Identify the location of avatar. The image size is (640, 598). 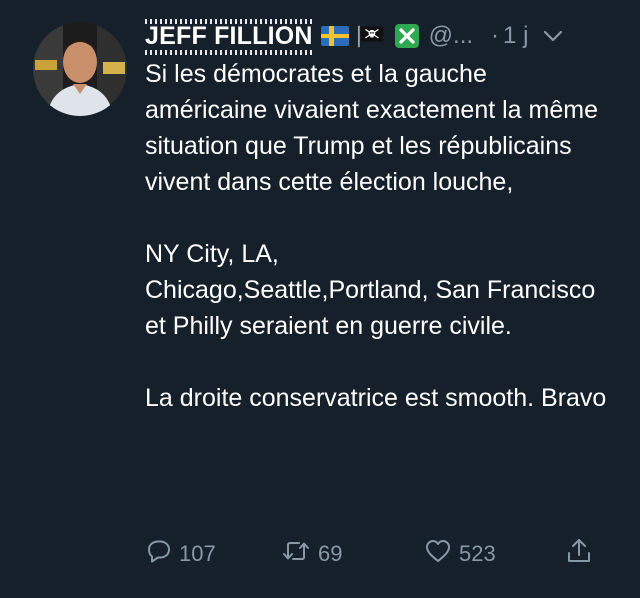
(80, 69).